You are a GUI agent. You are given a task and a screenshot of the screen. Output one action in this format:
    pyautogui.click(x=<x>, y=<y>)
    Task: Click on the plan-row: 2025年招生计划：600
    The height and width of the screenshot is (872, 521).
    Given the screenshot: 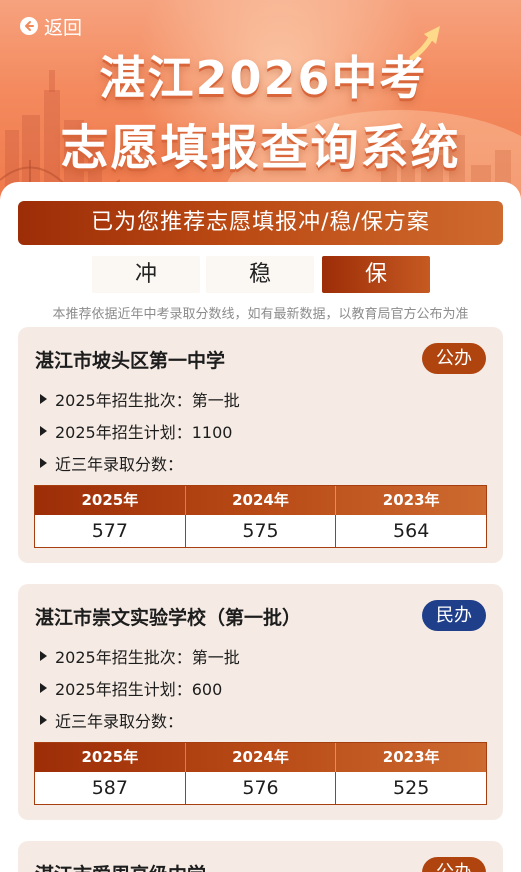 What is the action you would take?
    pyautogui.click(x=131, y=688)
    